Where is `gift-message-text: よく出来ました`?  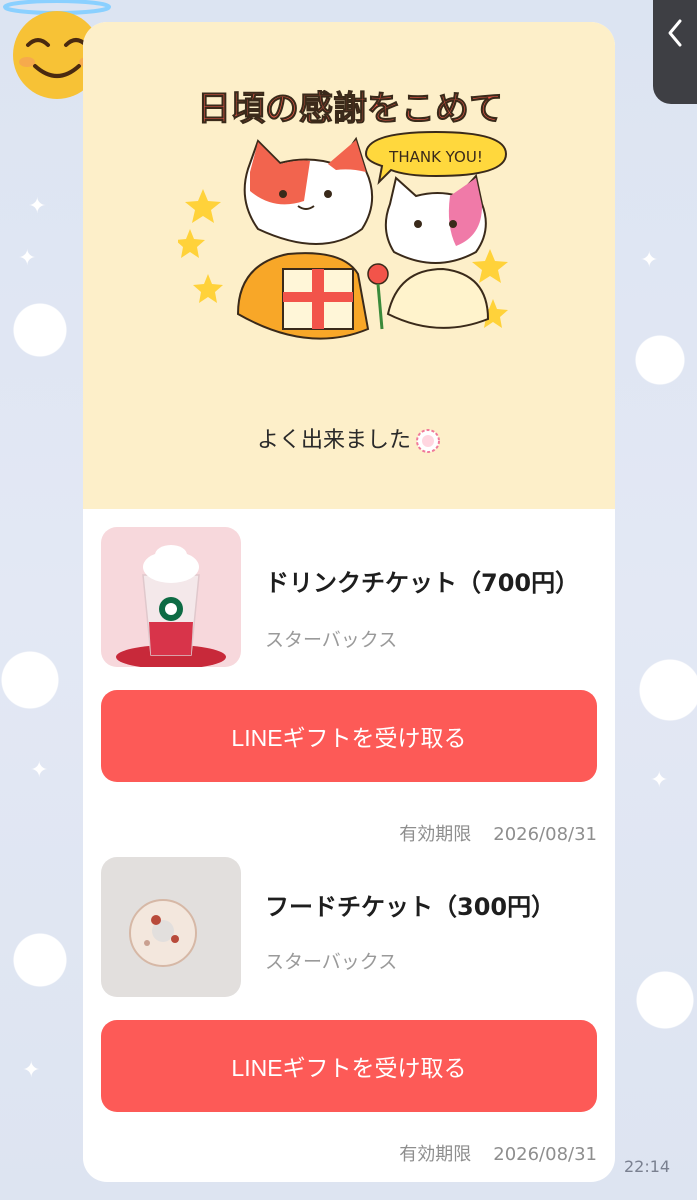 gift-message-text: よく出来ました is located at coordinates (333, 440).